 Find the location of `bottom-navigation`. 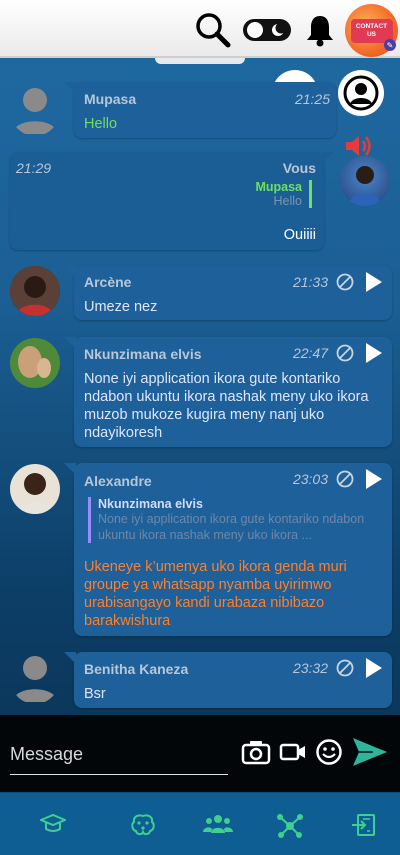

bottom-navigation is located at coordinates (200, 823).